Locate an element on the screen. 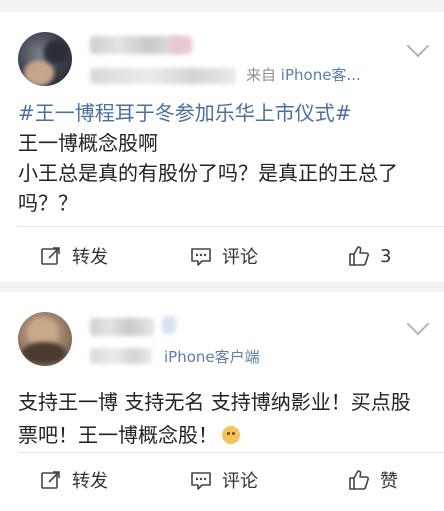  post-actions: 转发 评论 3 is located at coordinates (222, 256).